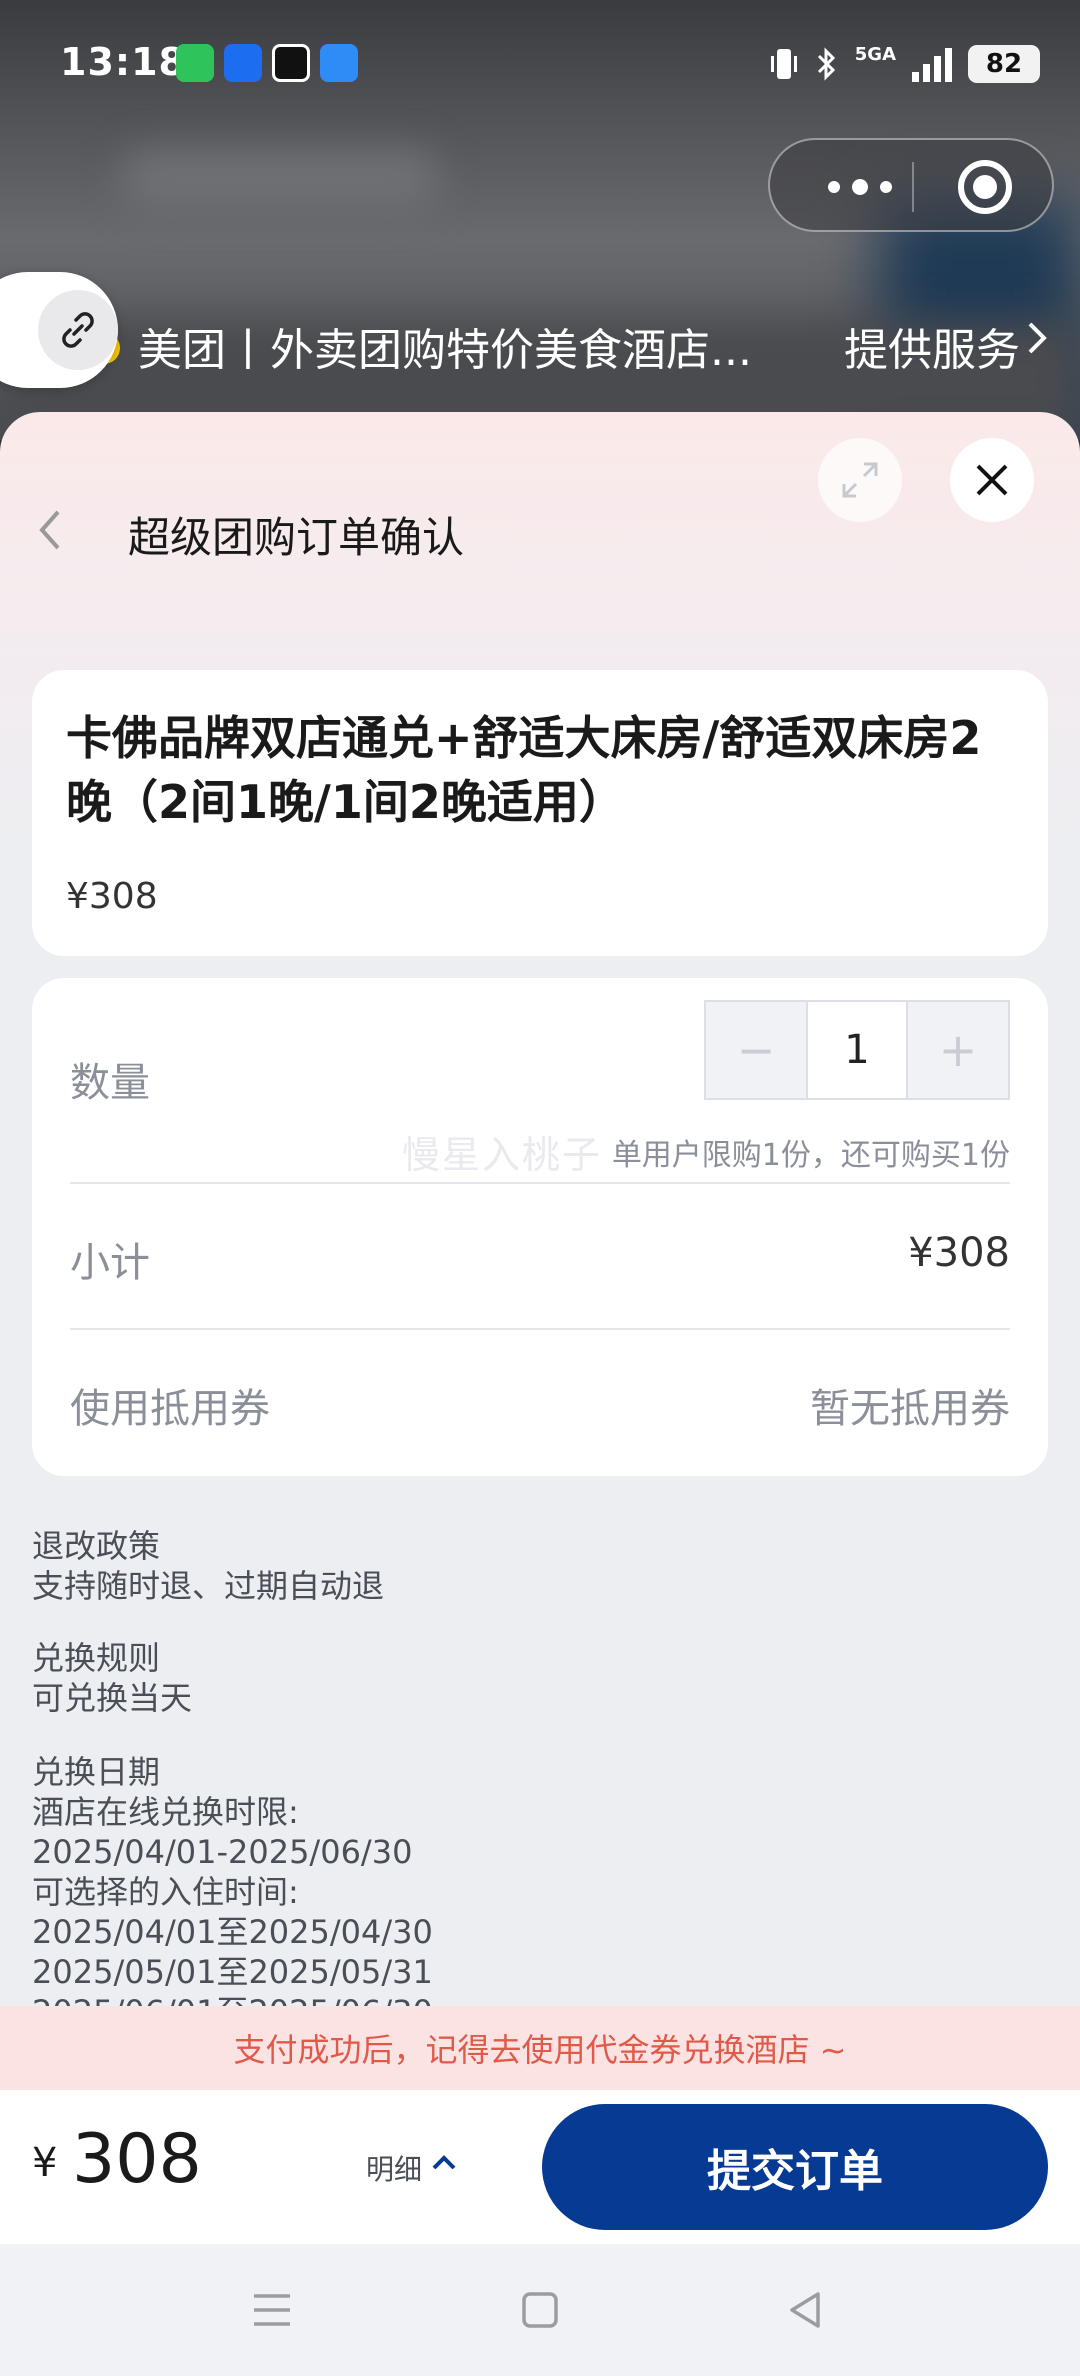 This screenshot has height=2376, width=1080. I want to click on currency-symbol: ¥, so click(45, 2163).